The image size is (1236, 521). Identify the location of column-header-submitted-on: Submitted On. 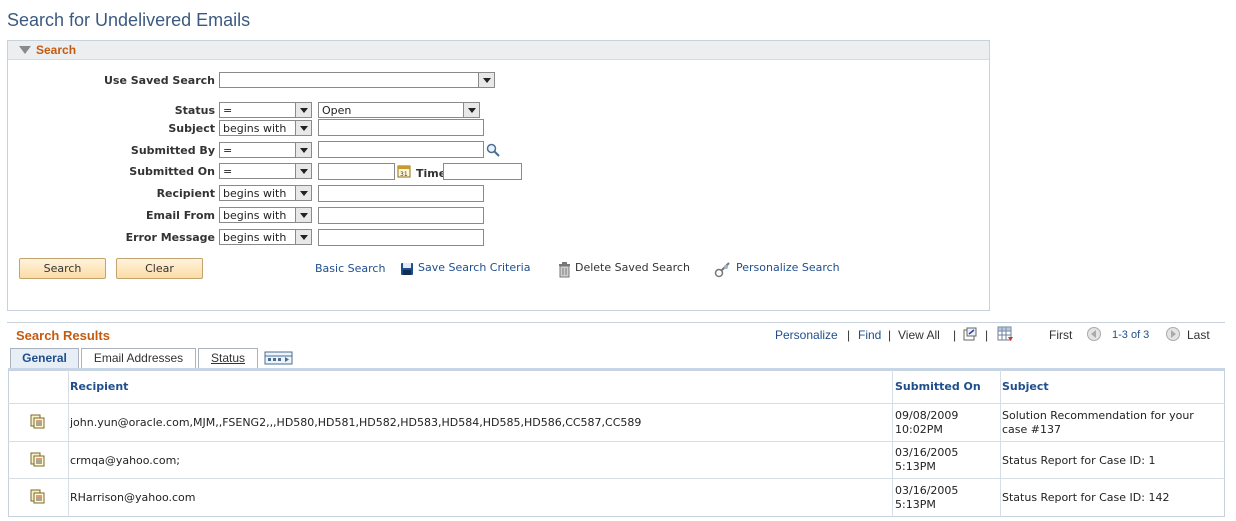
(938, 386).